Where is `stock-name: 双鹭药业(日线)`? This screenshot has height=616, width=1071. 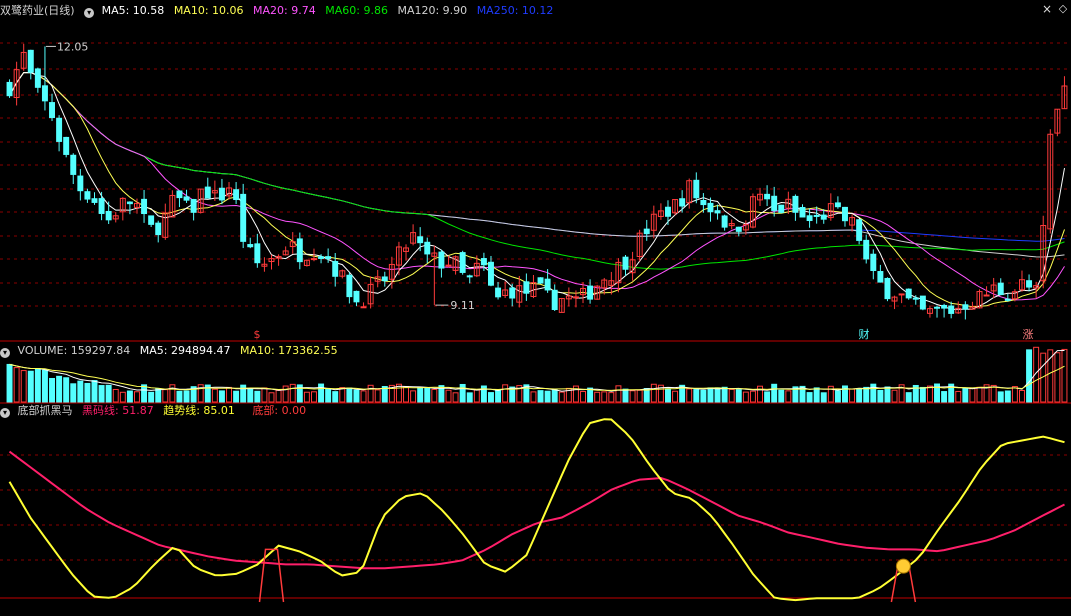
stock-name: 双鹭药业(日线) is located at coordinates (37, 10).